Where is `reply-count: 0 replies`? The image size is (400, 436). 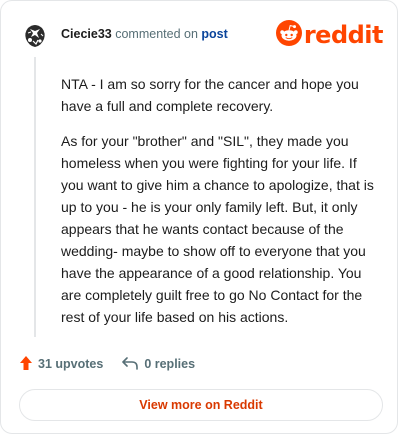 reply-count: 0 replies is located at coordinates (170, 364).